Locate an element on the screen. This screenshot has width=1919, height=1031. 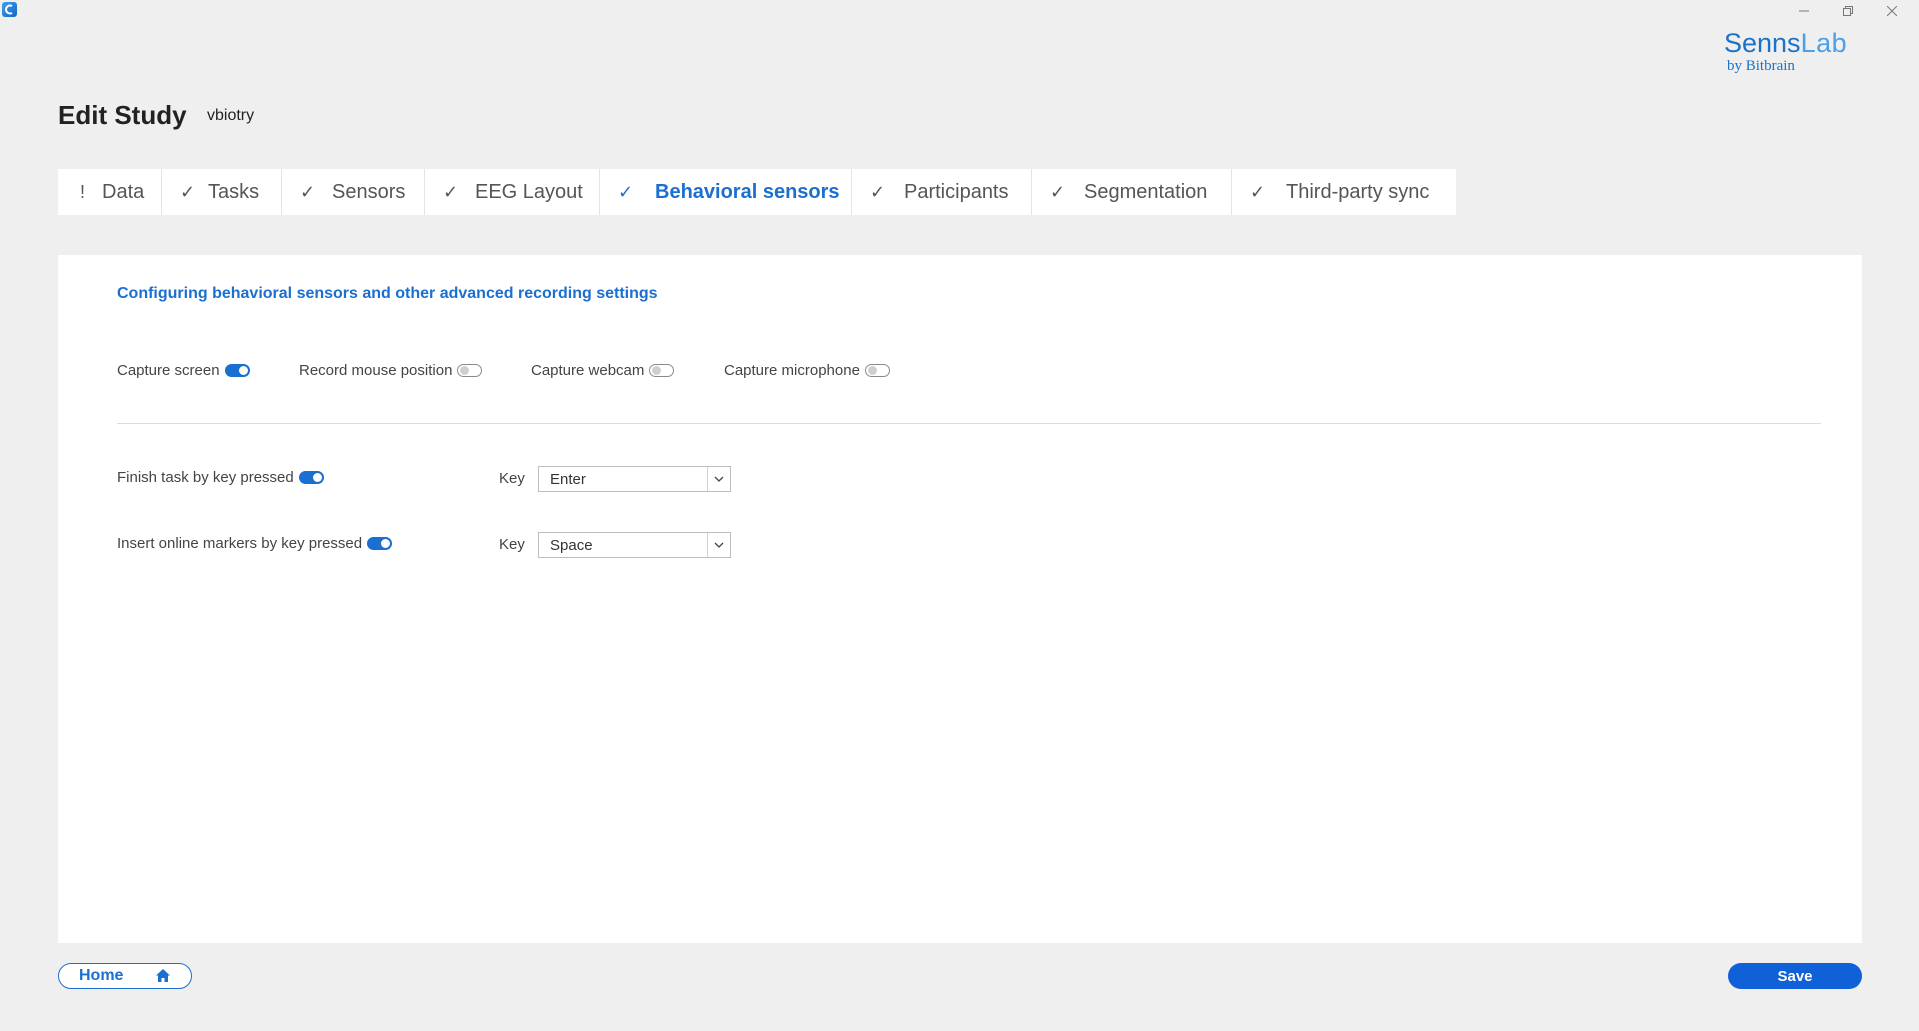
app-icon is located at coordinates (9, 9).